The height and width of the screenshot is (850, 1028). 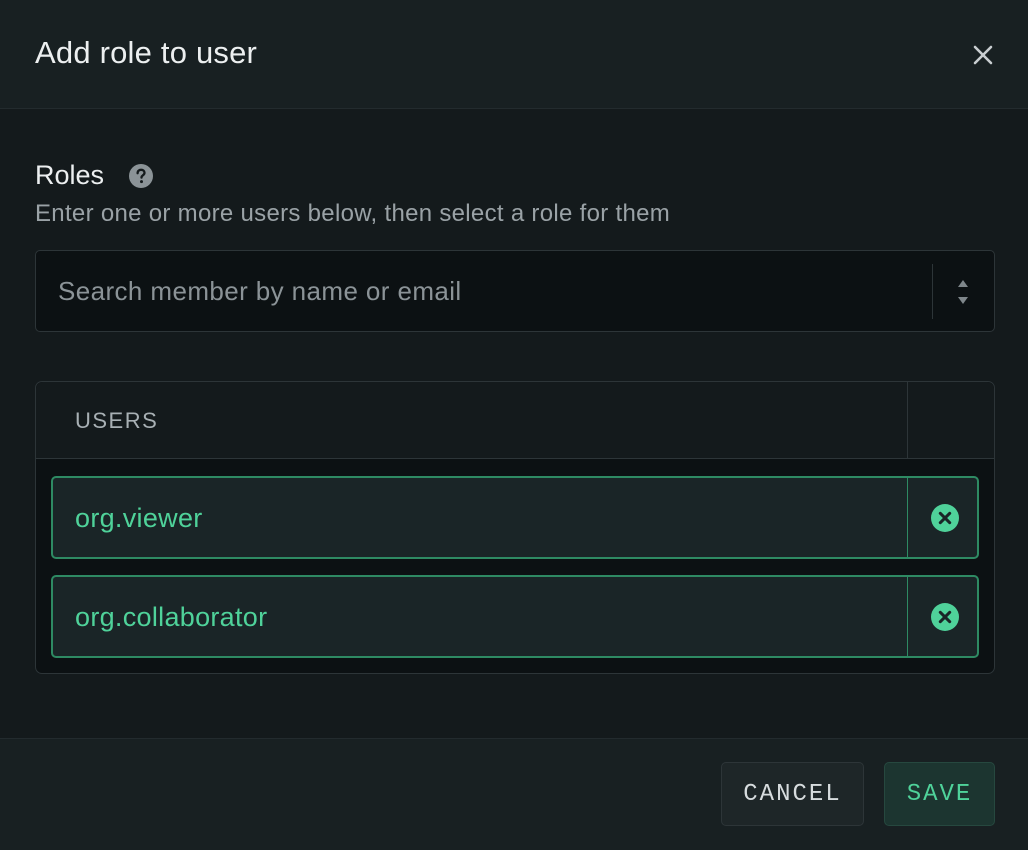 I want to click on table-row: org.collaborator, so click(x=515, y=616).